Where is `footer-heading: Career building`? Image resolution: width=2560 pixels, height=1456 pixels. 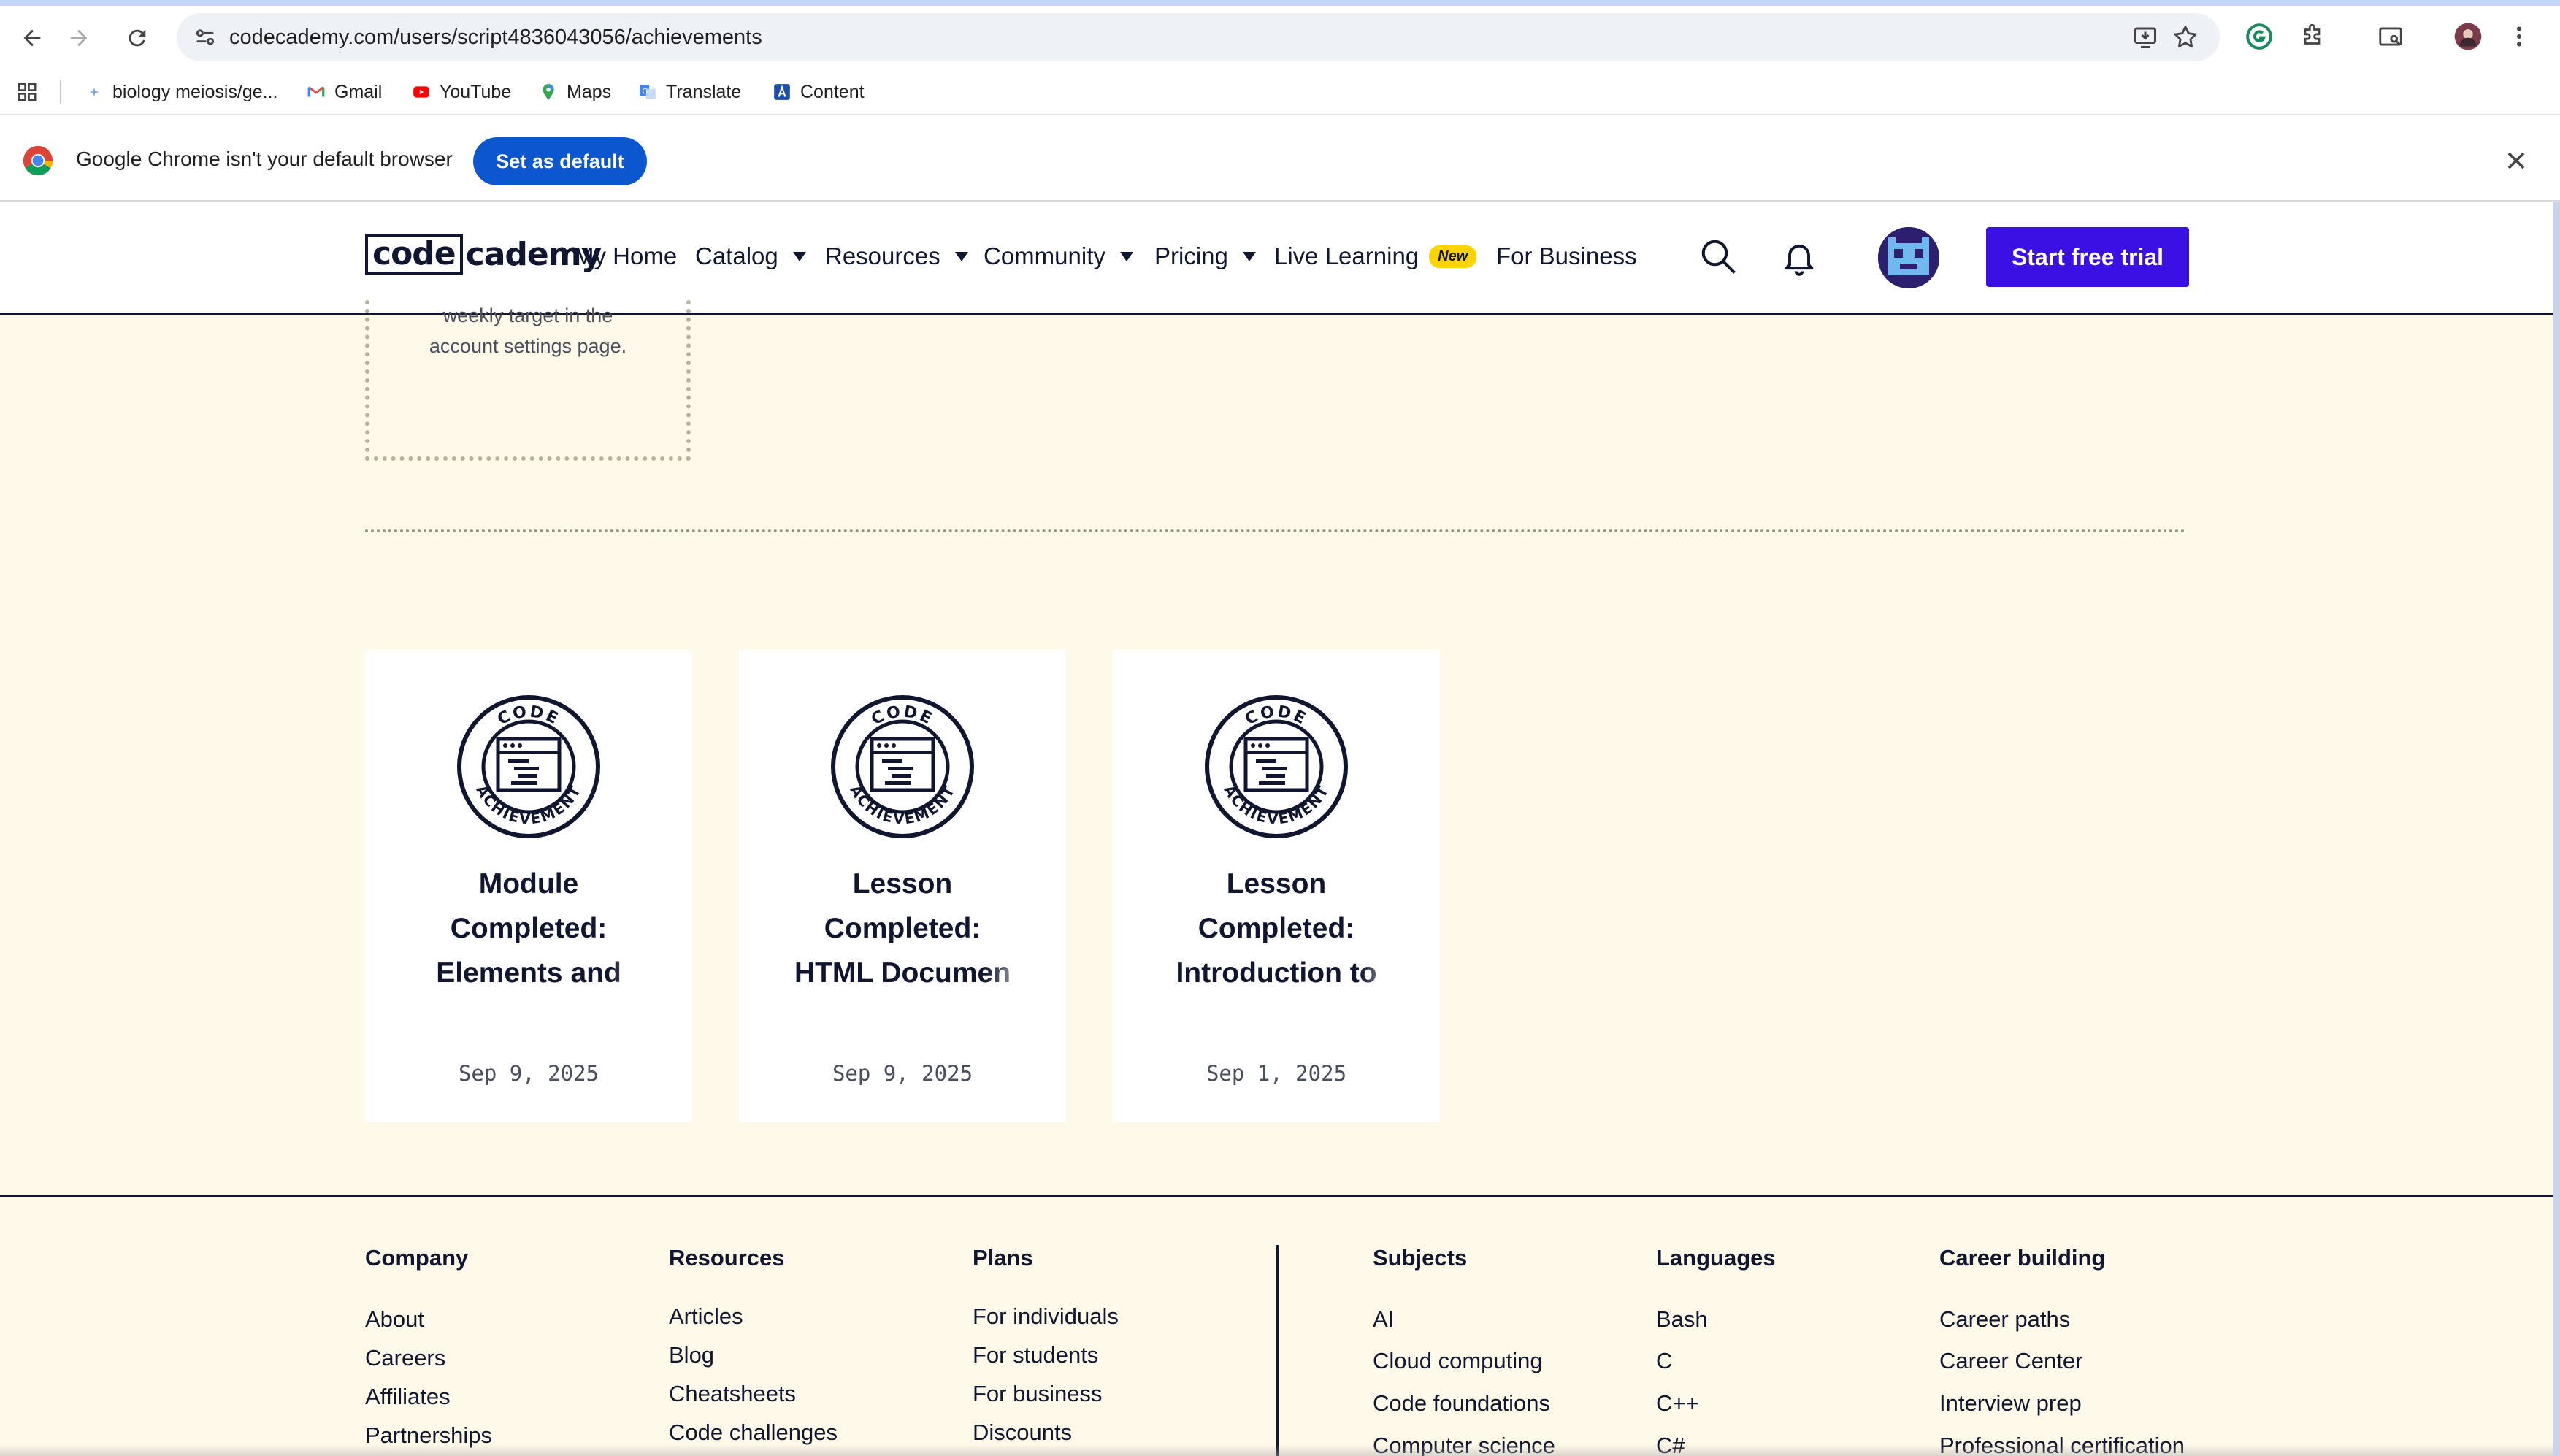 footer-heading: Career building is located at coordinates (2022, 1258).